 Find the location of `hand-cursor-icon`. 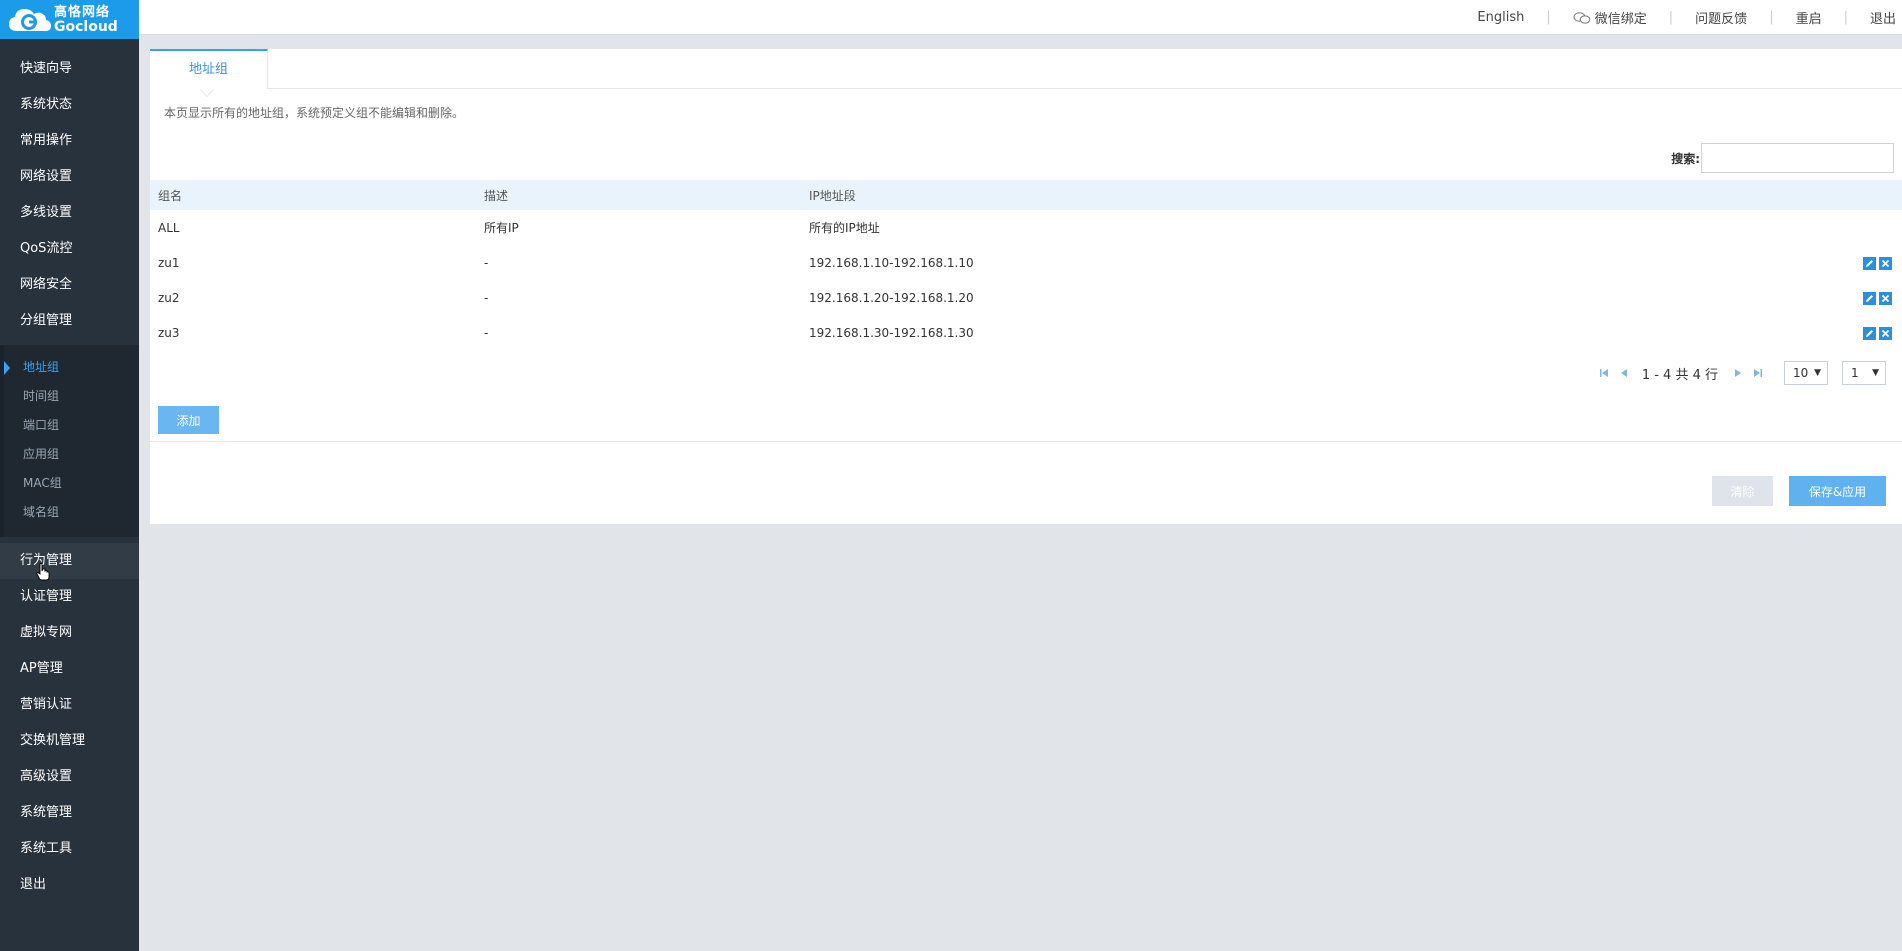

hand-cursor-icon is located at coordinates (43, 572).